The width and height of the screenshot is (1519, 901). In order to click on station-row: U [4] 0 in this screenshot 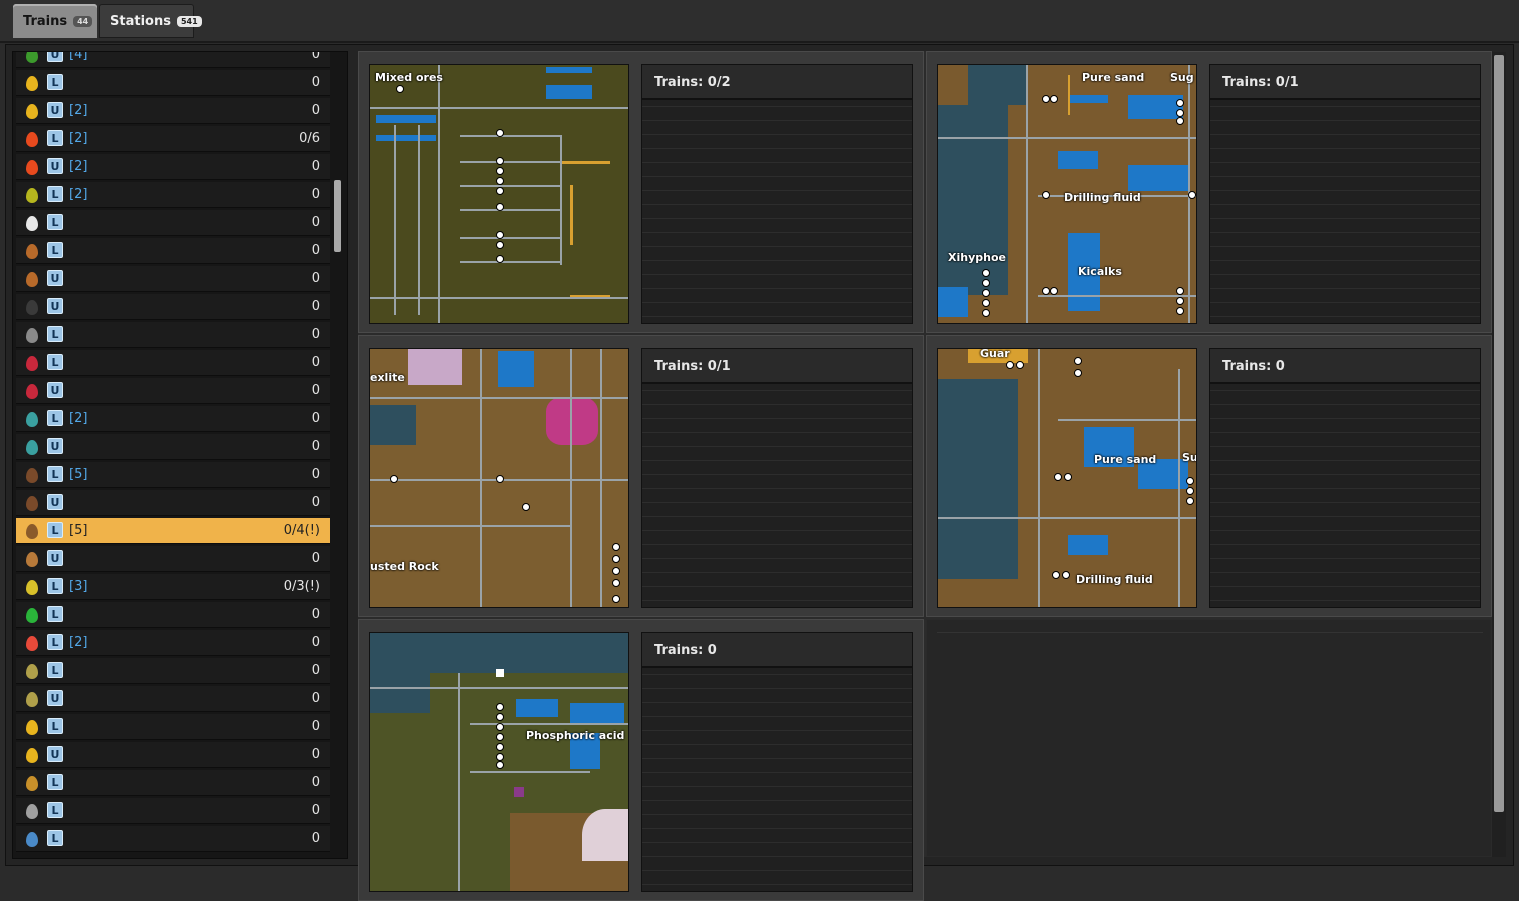, I will do `click(173, 60)`.